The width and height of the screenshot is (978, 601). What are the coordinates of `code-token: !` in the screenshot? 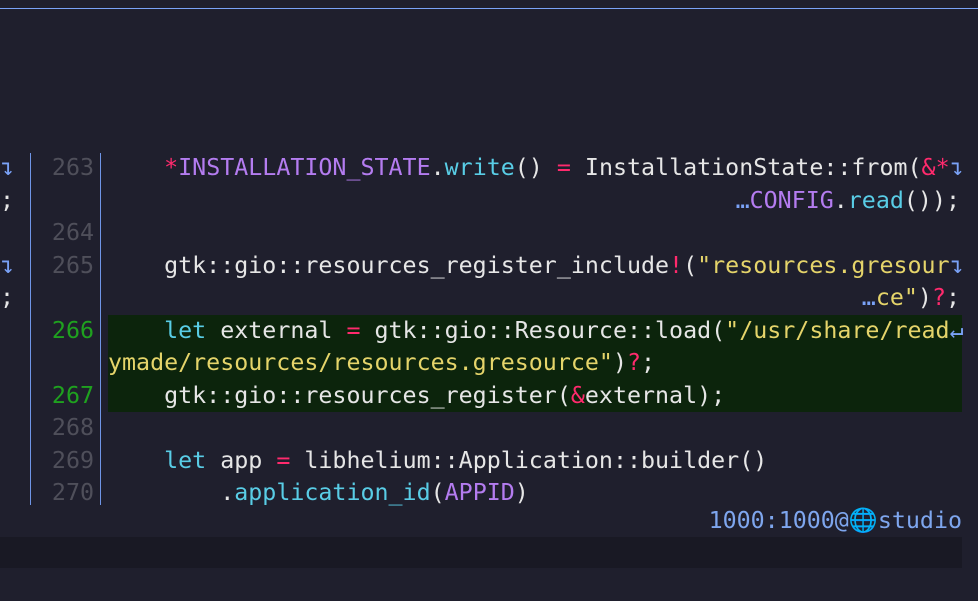 It's located at (676, 265).